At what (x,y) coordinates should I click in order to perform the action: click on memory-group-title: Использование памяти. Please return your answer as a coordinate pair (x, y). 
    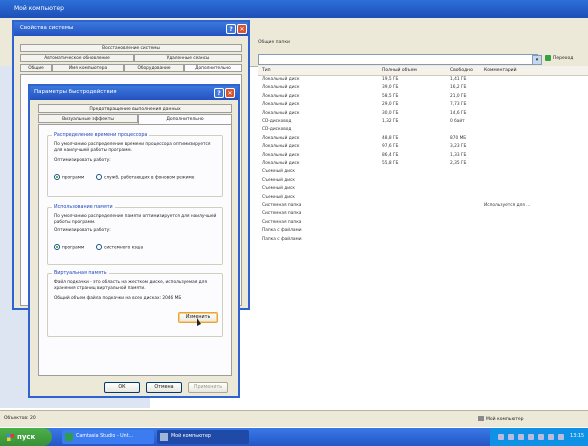
    Looking at the image, I should click on (83, 207).